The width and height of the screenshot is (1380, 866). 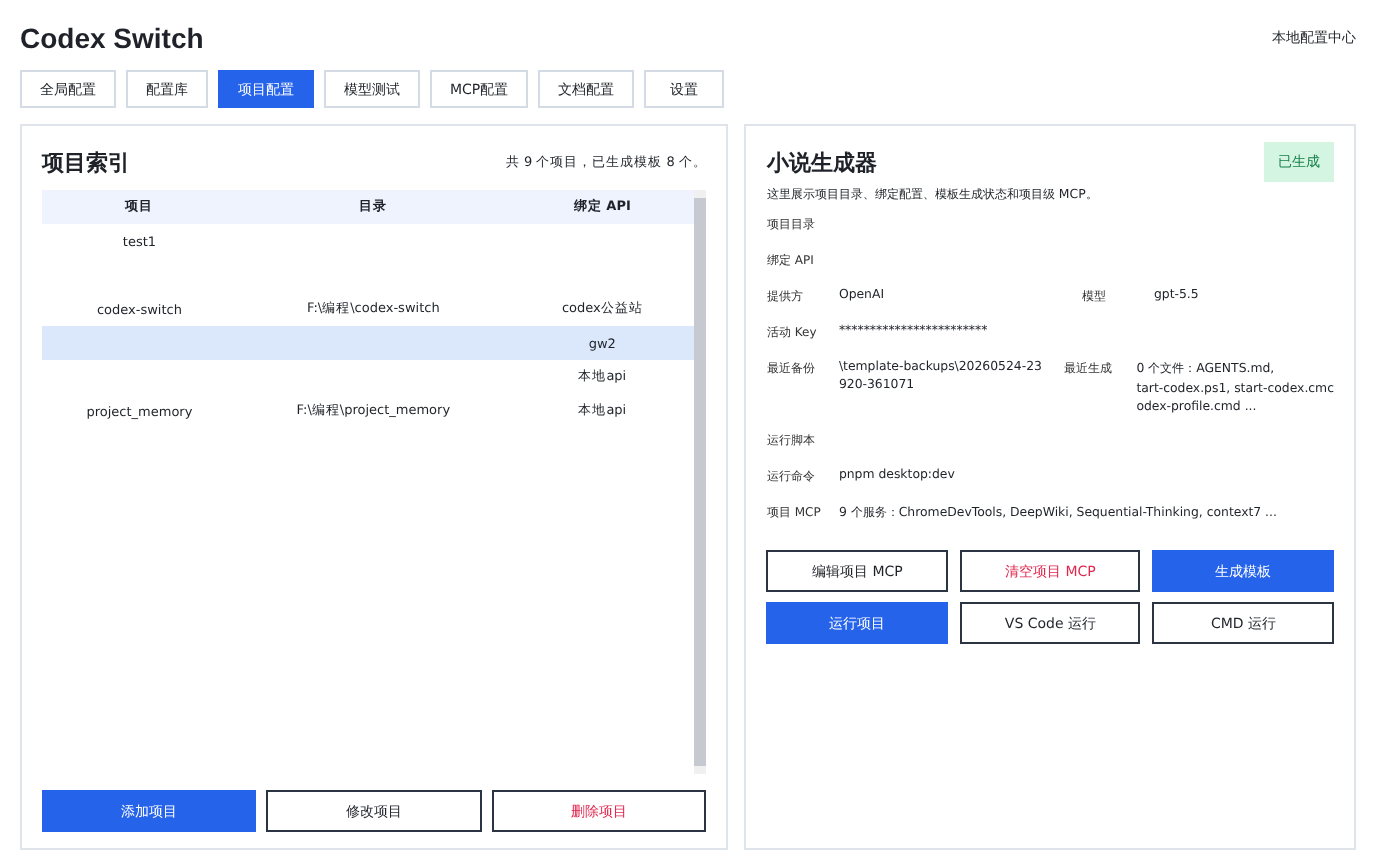 I want to click on panel-title: 小说生成器, so click(x=821, y=162).